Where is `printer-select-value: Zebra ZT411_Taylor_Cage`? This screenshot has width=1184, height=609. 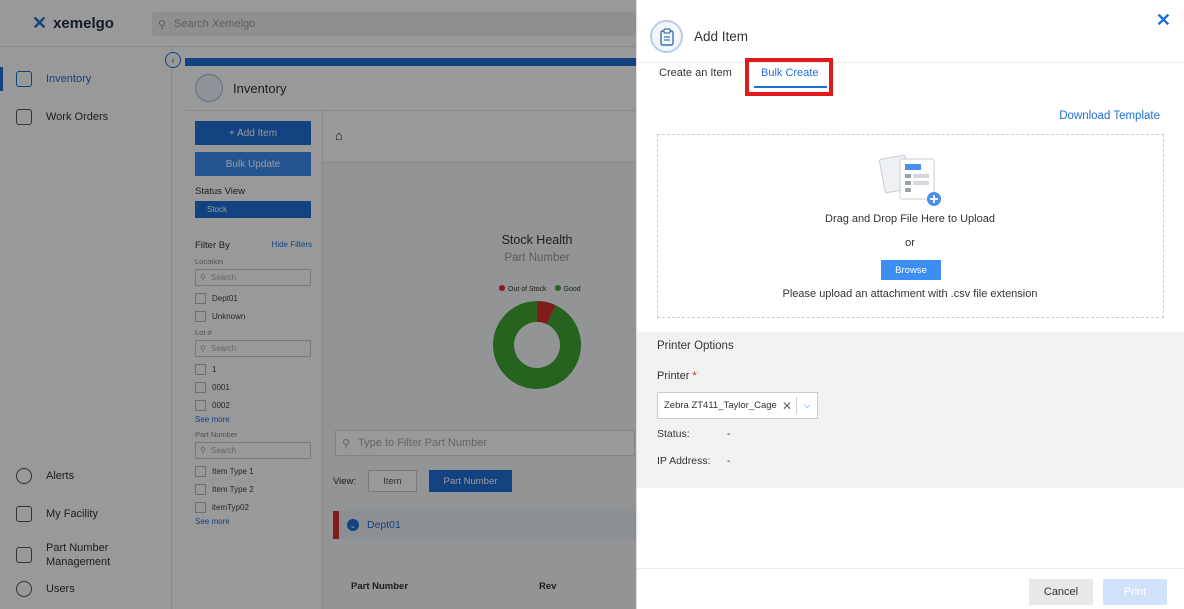
printer-select-value: Zebra ZT411_Taylor_Cage is located at coordinates (720, 405).